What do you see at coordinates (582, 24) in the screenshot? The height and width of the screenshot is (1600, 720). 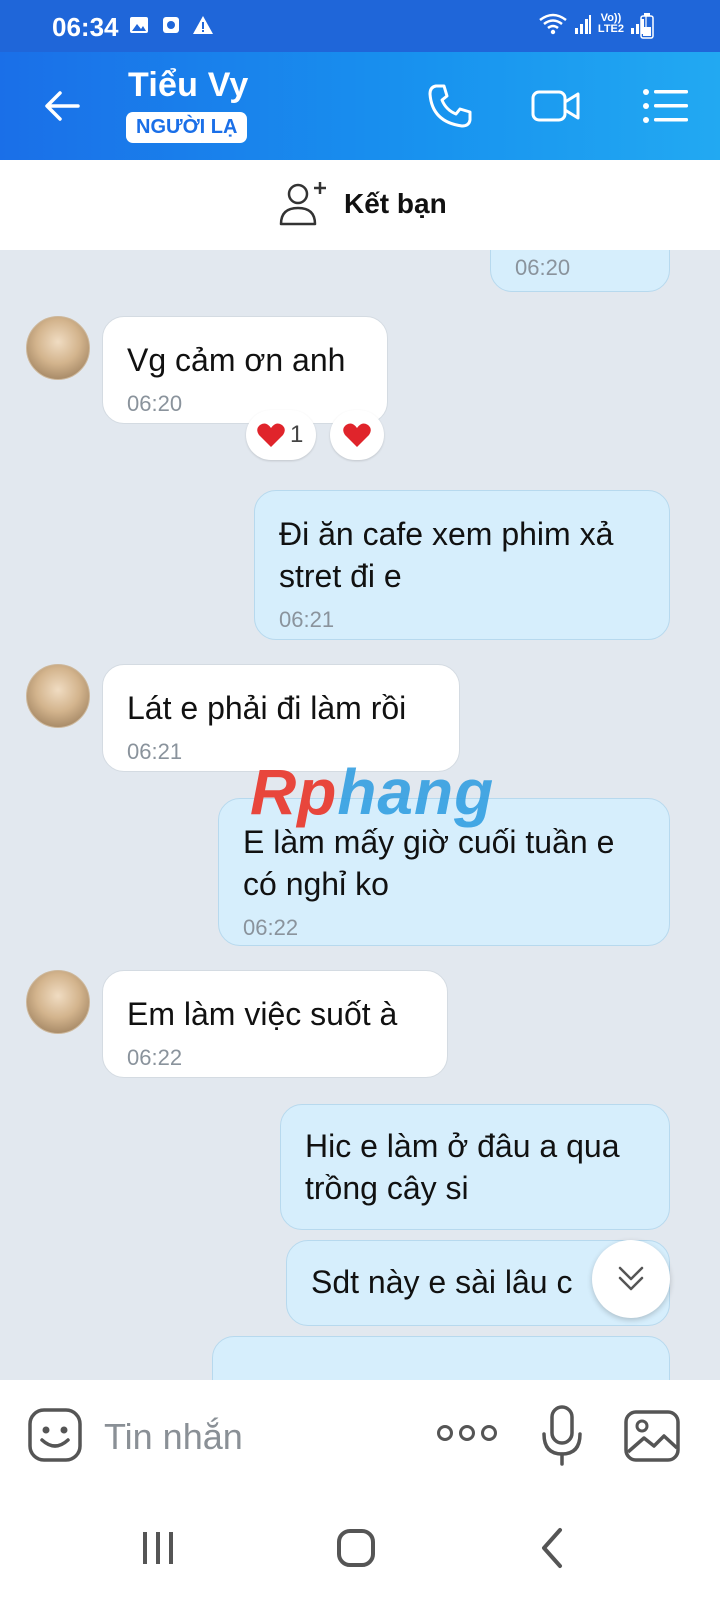 I see `signal-icon` at bounding box center [582, 24].